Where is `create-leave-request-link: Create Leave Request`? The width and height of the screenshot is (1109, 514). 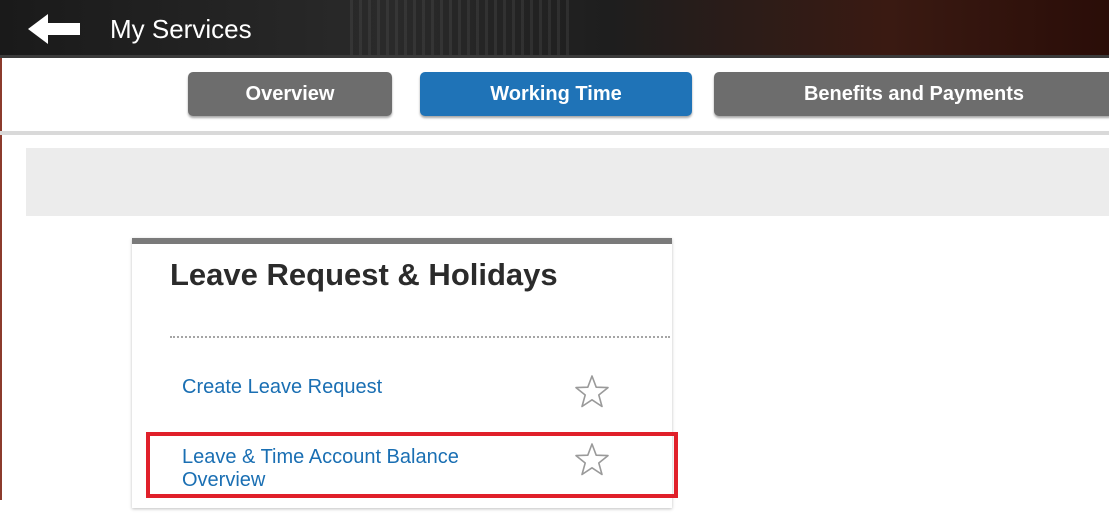
create-leave-request-link: Create Leave Request is located at coordinates (362, 387).